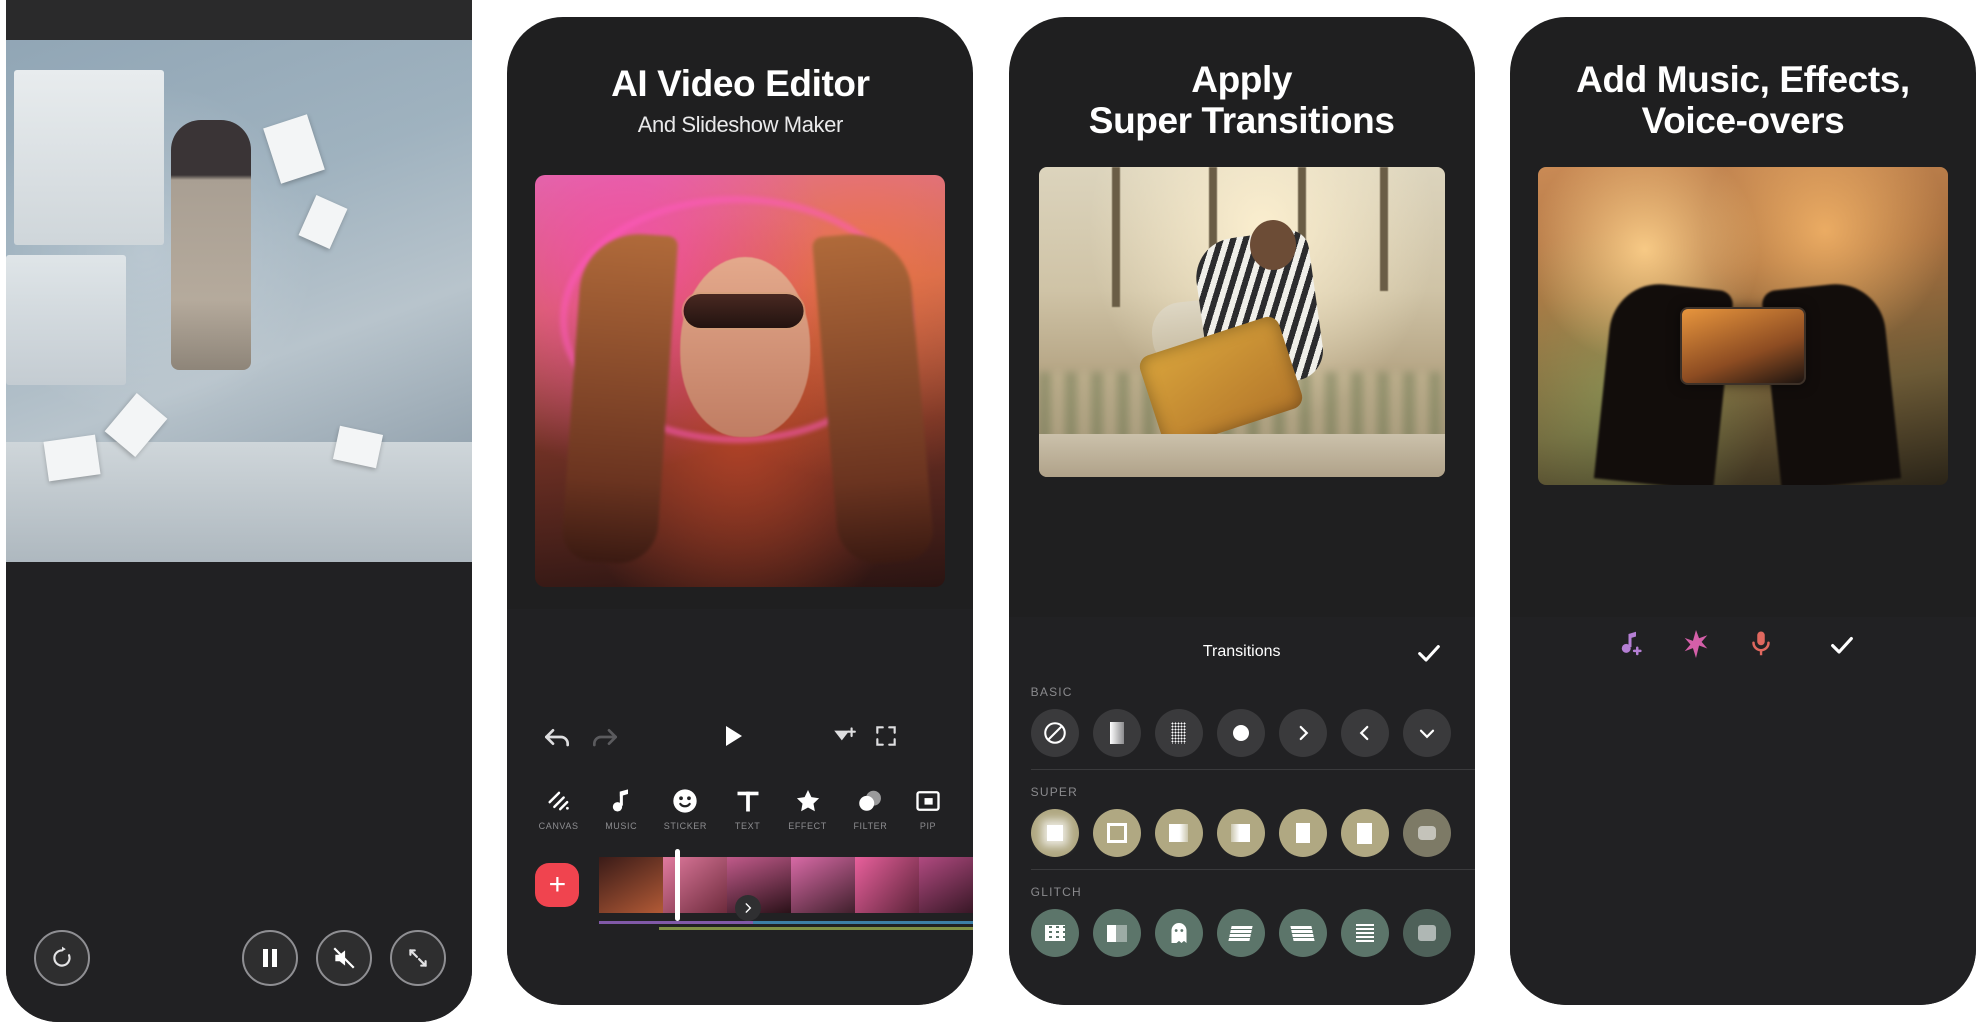 The height and width of the screenshot is (1022, 1982). I want to click on transition-none, so click(1054, 733).